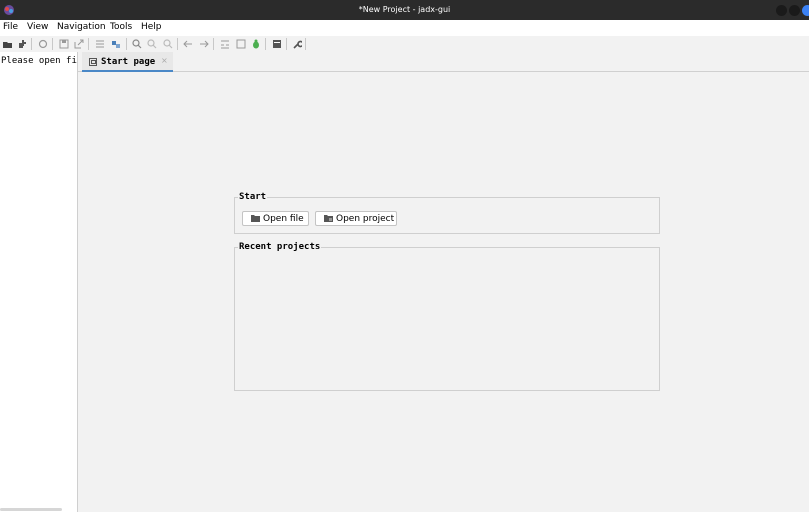 Image resolution: width=809 pixels, height=512 pixels. Describe the element at coordinates (240, 43) in the screenshot. I see `deobfuscation-icon` at that location.